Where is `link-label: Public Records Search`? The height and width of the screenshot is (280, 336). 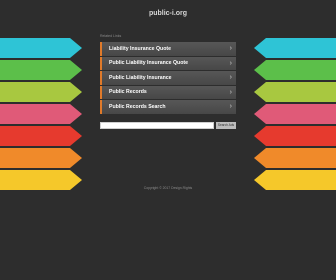 link-label: Public Records Search is located at coordinates (137, 106).